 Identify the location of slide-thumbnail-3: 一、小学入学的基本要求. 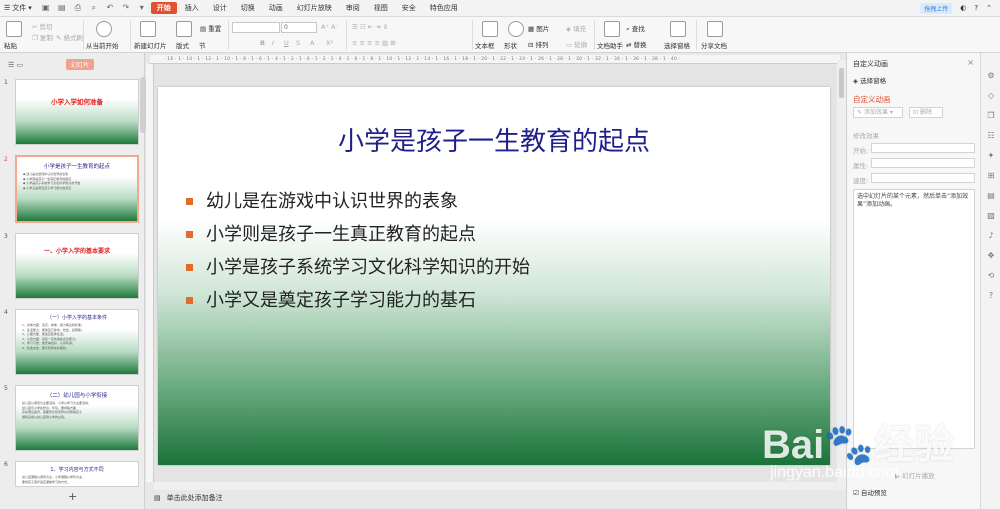
(77, 266).